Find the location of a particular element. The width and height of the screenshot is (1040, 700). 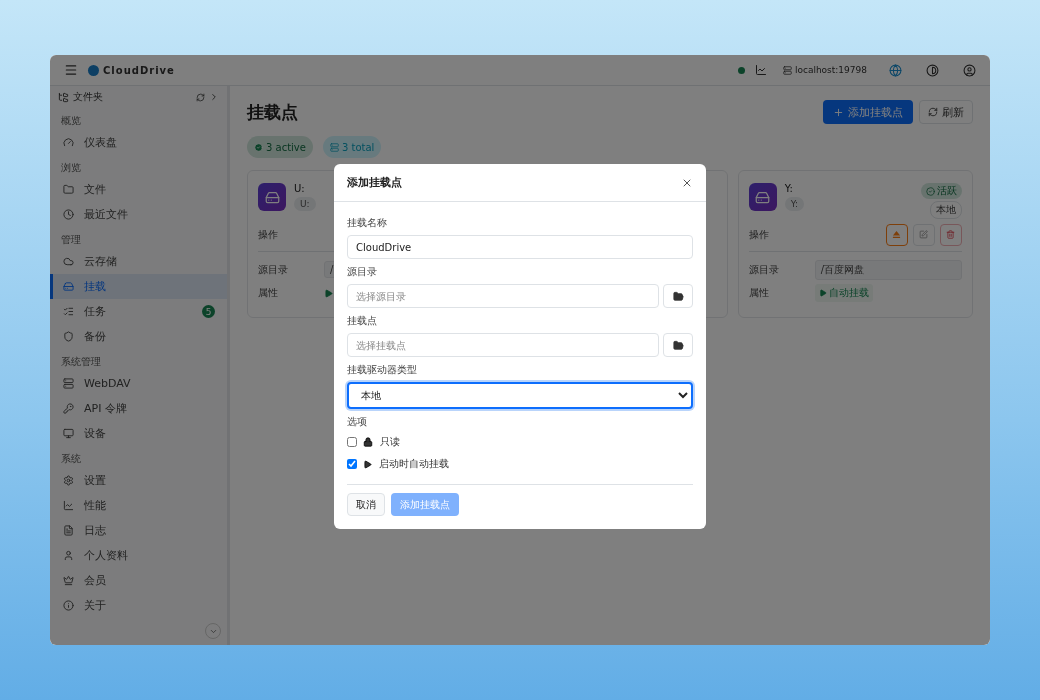

chevron-right-icon is located at coordinates (214, 97).